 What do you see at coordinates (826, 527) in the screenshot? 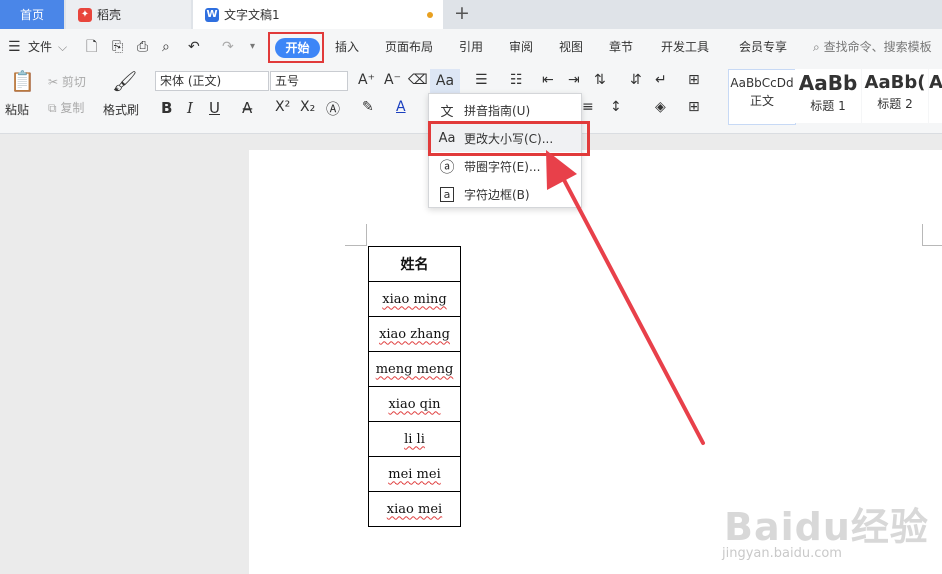
I see `watermark-main: Baidu经验` at bounding box center [826, 527].